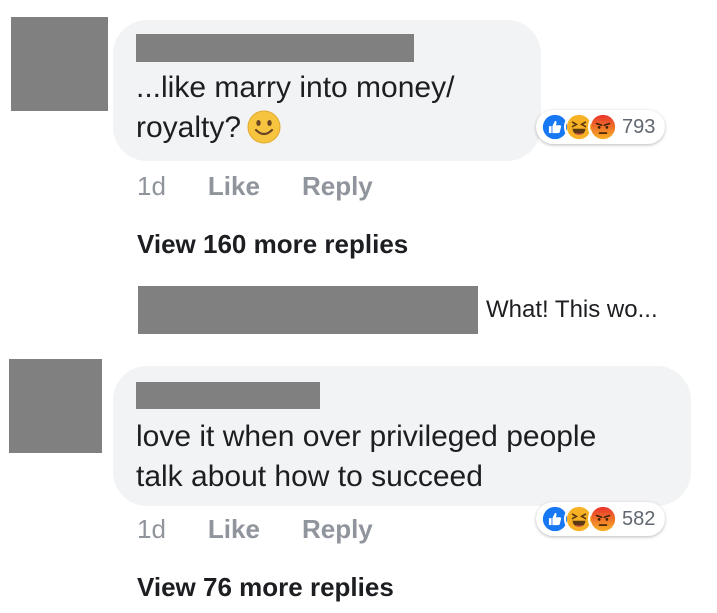 This screenshot has width=717, height=613. Describe the element at coordinates (295, 128) in the screenshot. I see `comment-text-line: royalty?` at that location.